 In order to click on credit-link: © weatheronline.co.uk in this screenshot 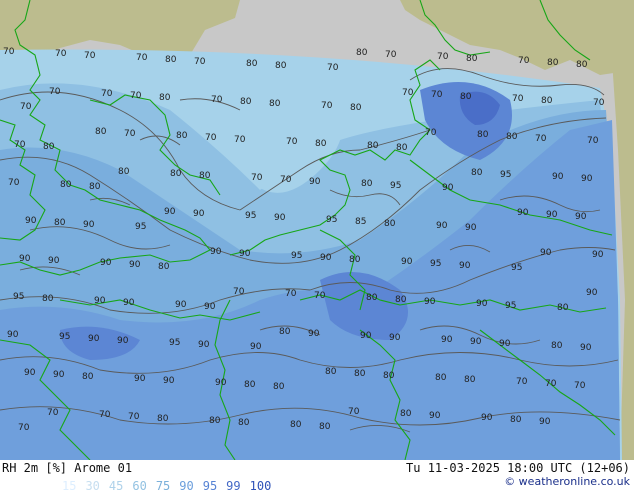, I will do `click(567, 482)`.